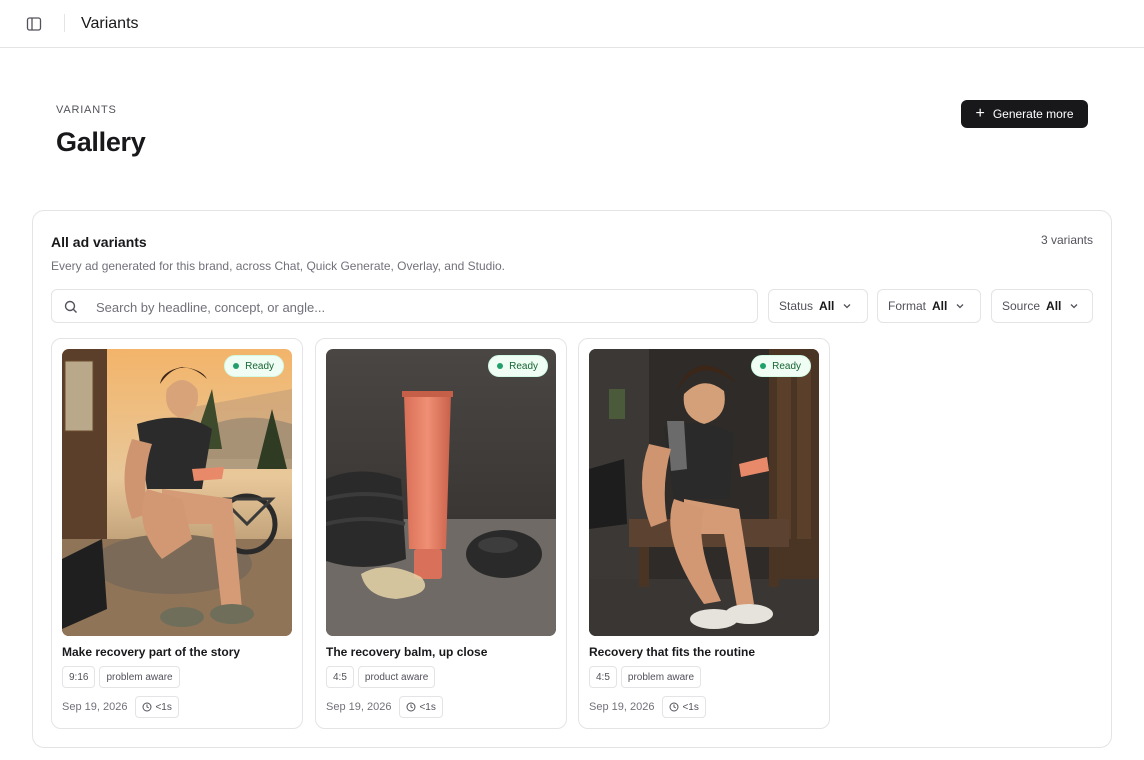  Describe the element at coordinates (110, 23) in the screenshot. I see `topbar-title: Variants` at that location.